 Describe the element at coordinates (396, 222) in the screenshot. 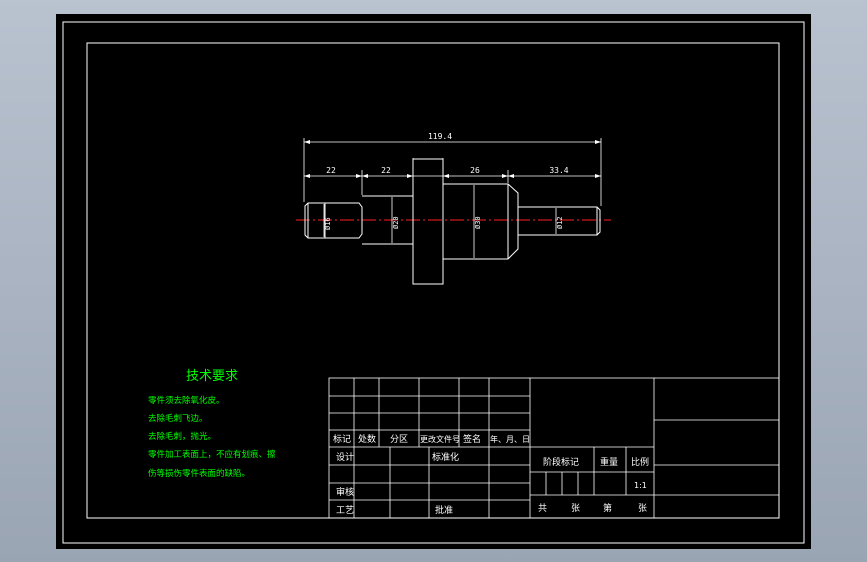

I see `dim-dia20: Ø20` at that location.